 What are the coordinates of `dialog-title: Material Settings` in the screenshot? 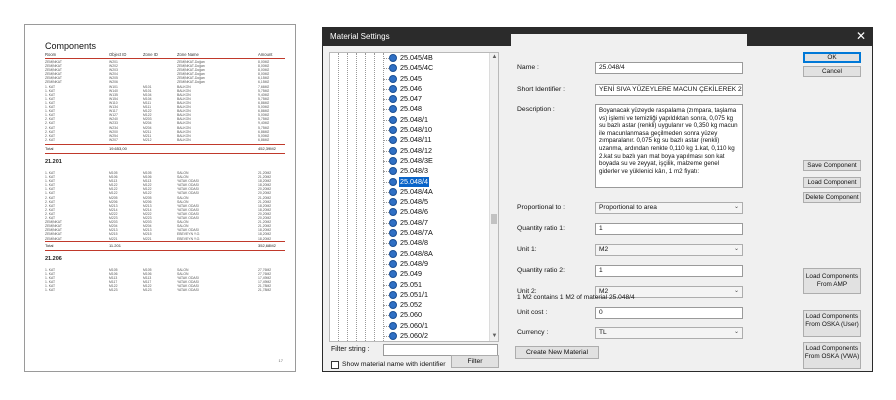 It's located at (360, 36).